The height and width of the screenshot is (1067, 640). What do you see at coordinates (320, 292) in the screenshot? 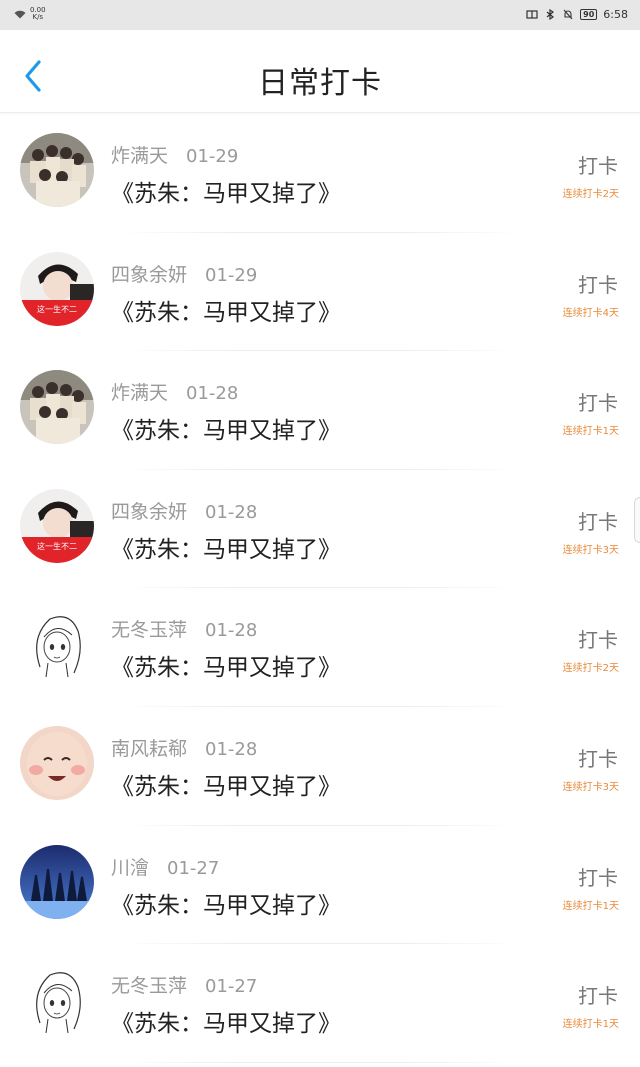
I see `list-item: 这一生不二 四象余妍 01-29 《苏朱：马甲又掉了》 打卡 连续打卡4天` at bounding box center [320, 292].